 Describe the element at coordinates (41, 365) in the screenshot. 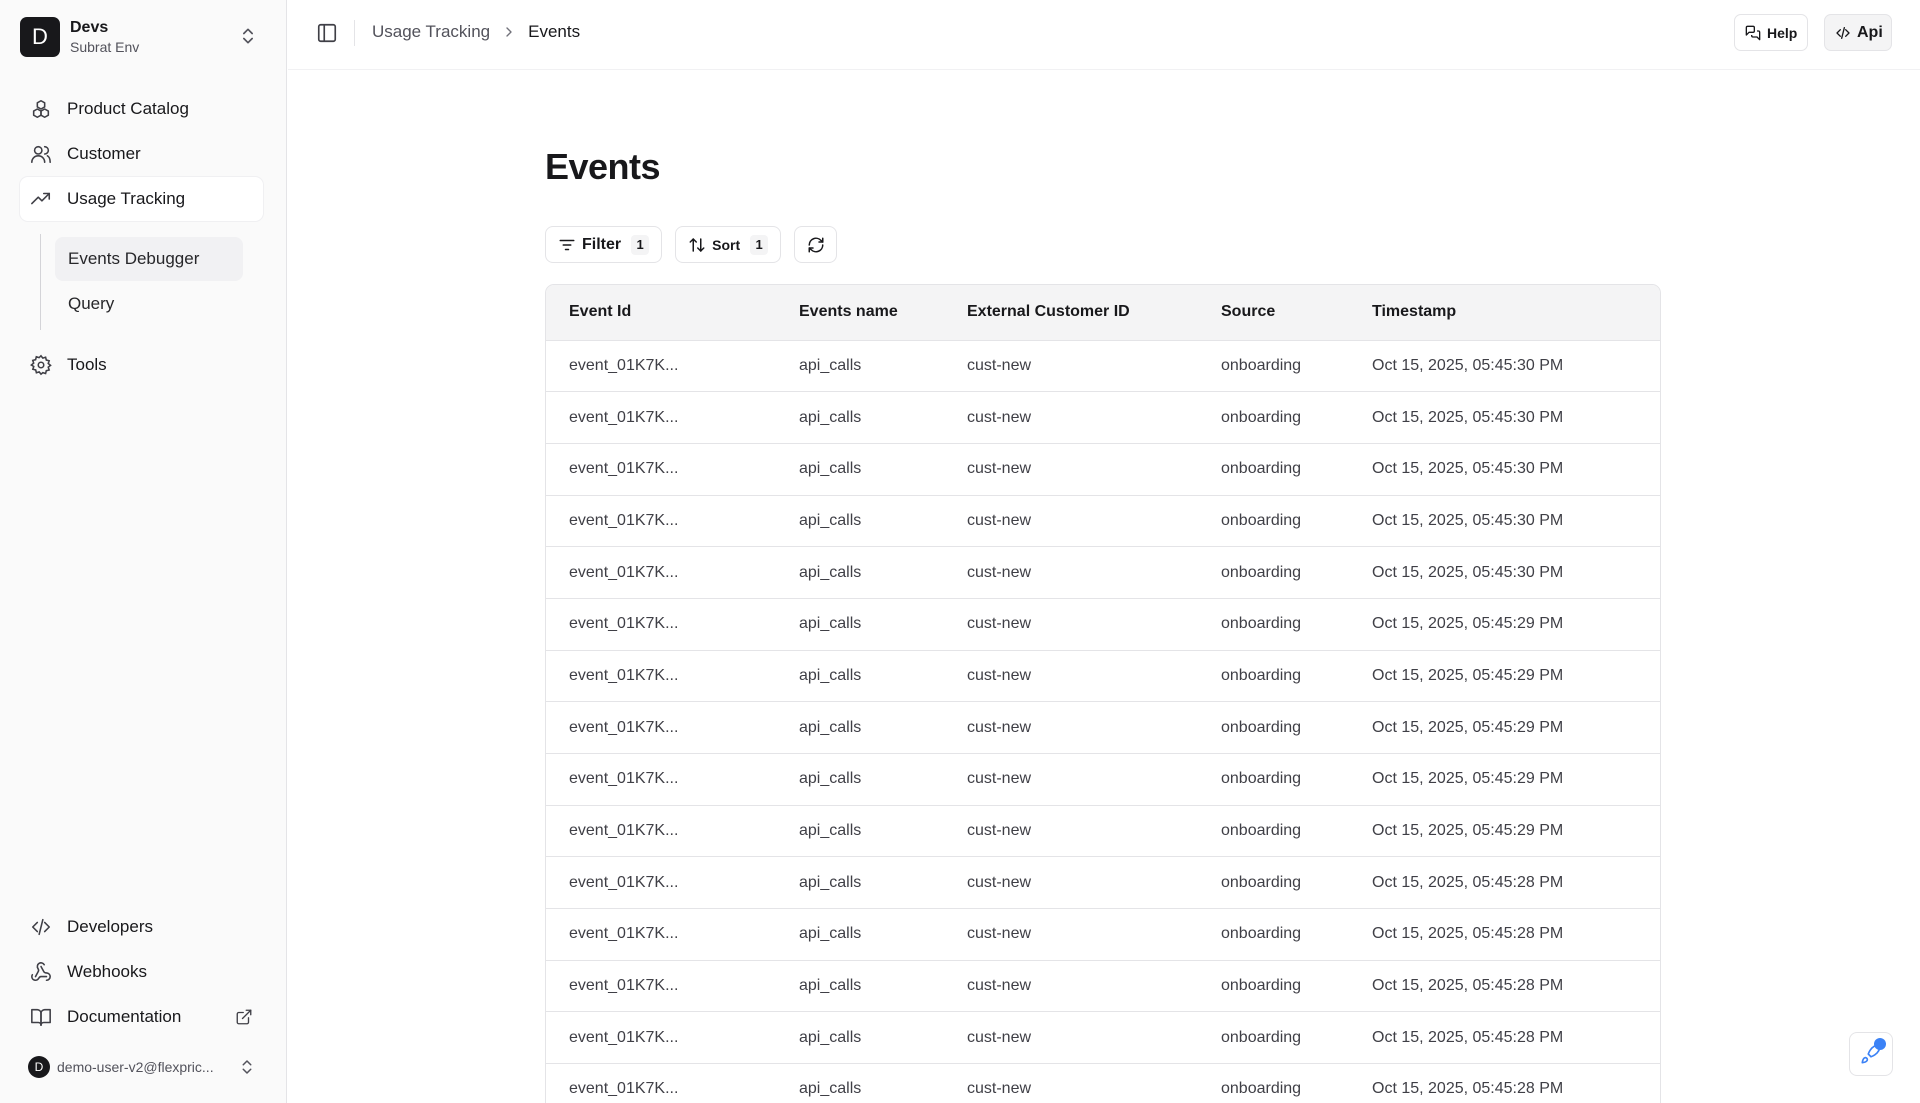

I see `gear-icon` at that location.